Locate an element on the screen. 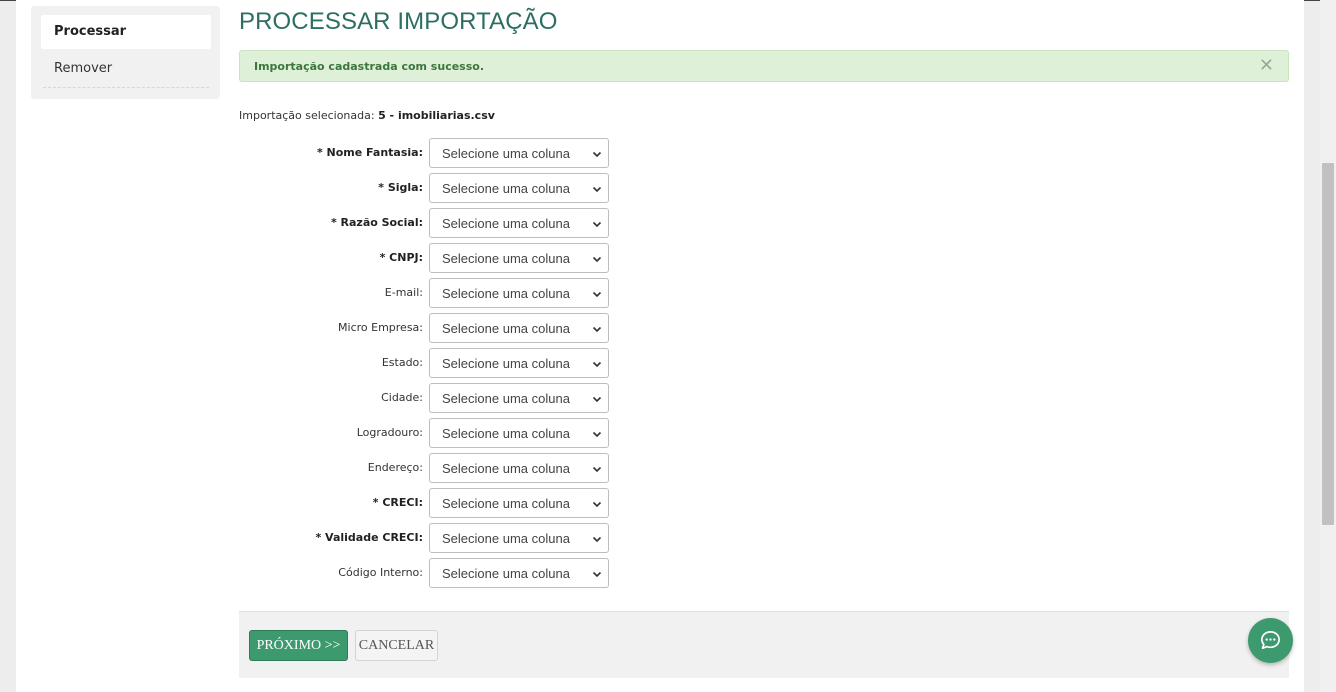 The height and width of the screenshot is (692, 1336). selected-import-label: Importação selecionada: is located at coordinates (307, 115).